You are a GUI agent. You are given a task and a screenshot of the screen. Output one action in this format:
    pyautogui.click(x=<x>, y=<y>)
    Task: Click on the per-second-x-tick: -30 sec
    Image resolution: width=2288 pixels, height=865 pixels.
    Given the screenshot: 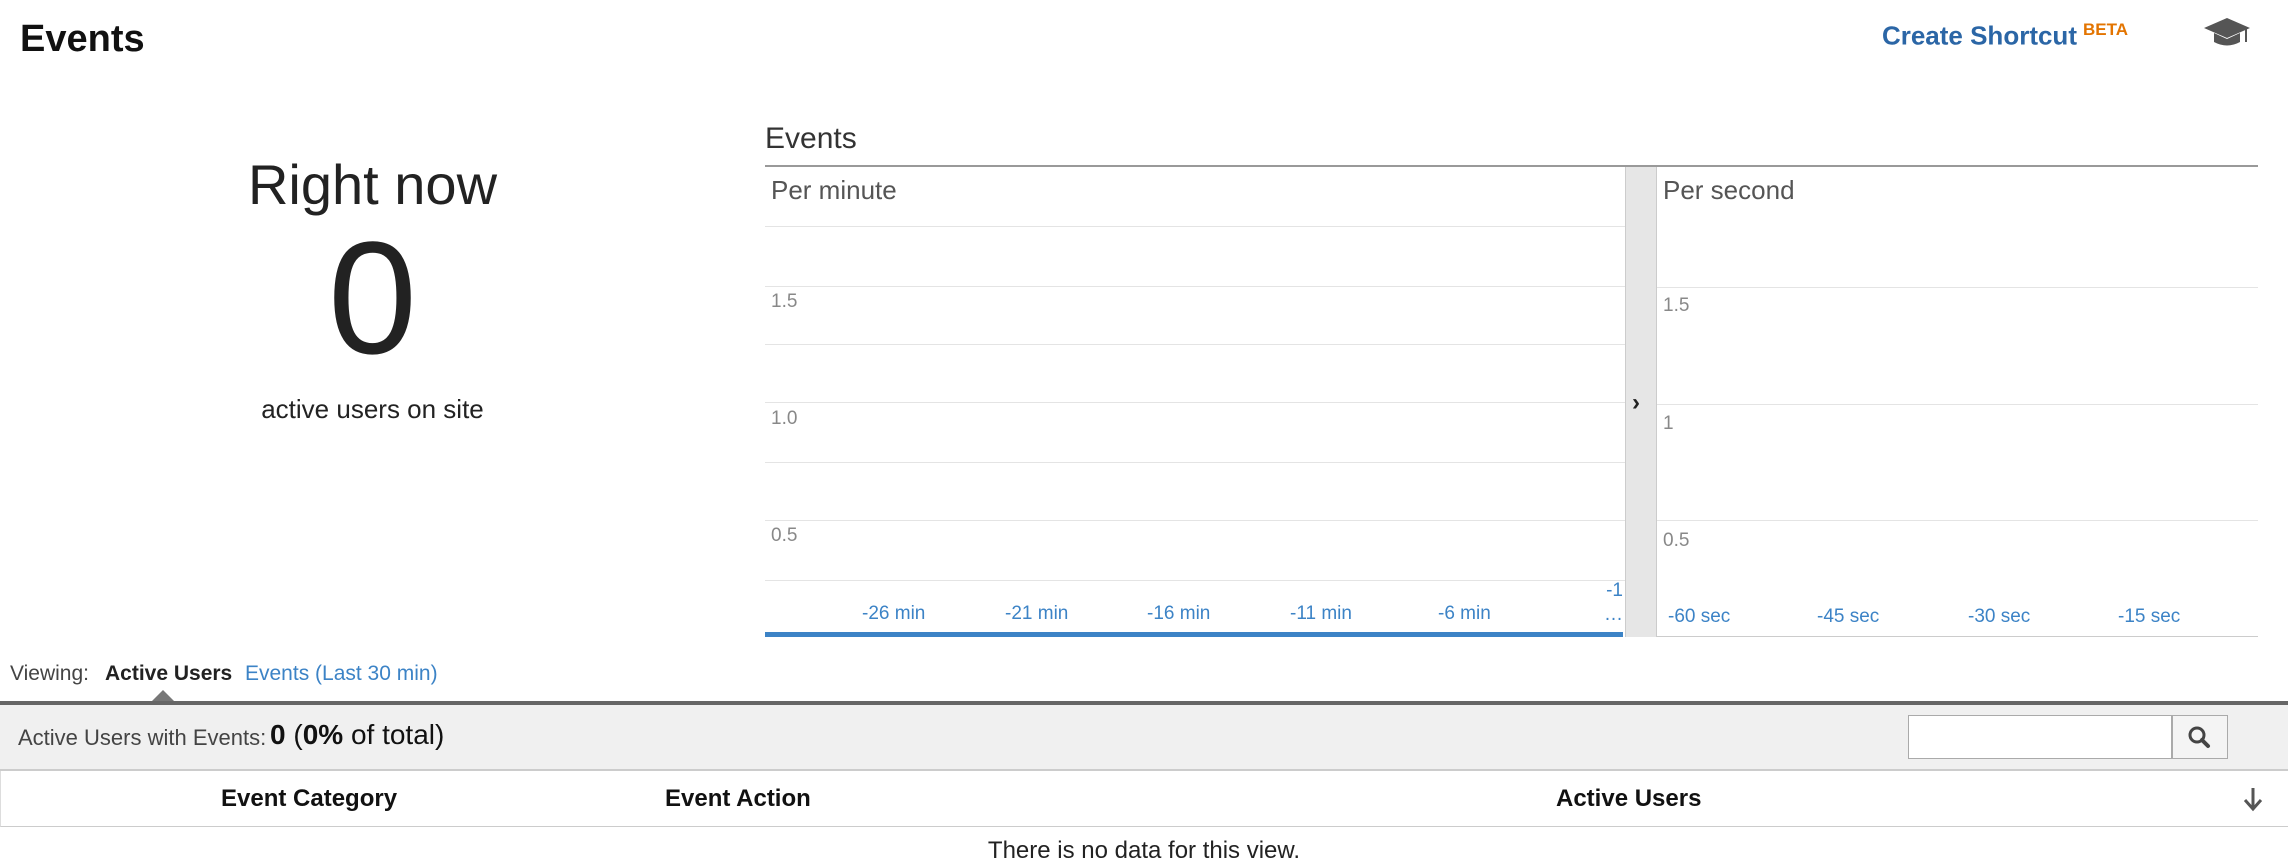 What is the action you would take?
    pyautogui.click(x=1999, y=616)
    